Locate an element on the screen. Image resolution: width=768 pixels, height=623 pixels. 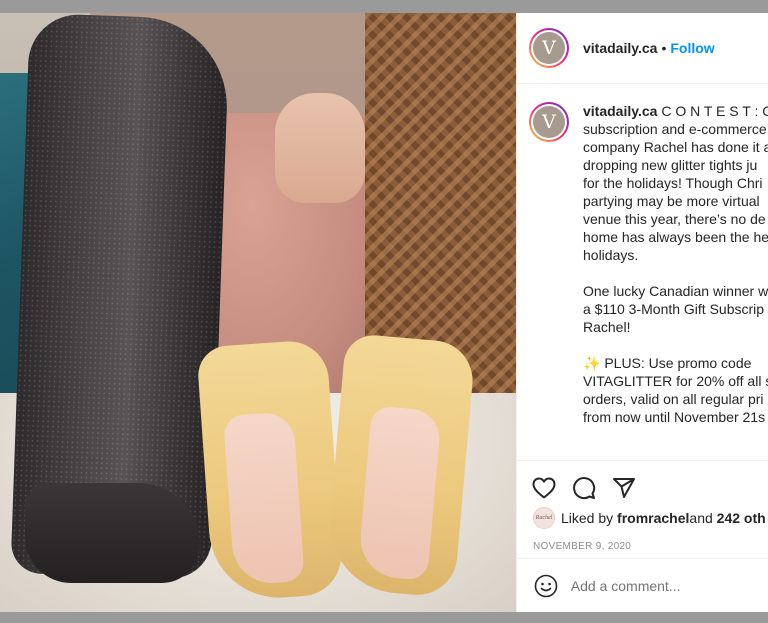
caption-line: home has always been the he is located at coordinates (675, 237).